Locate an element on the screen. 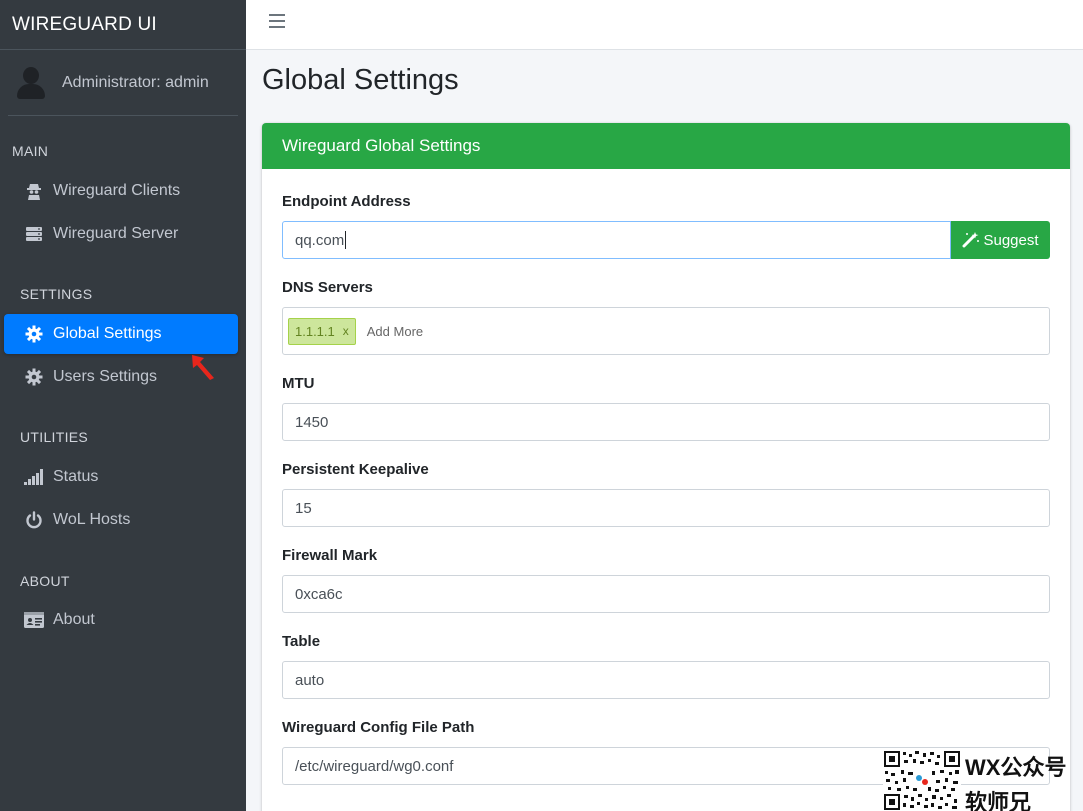  firewall-mark-label: Firewall Mark is located at coordinates (330, 555).